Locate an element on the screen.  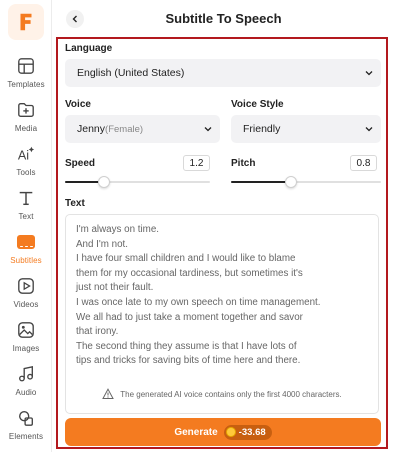
sidebar-item-text: Text is located at coordinates (26, 206).